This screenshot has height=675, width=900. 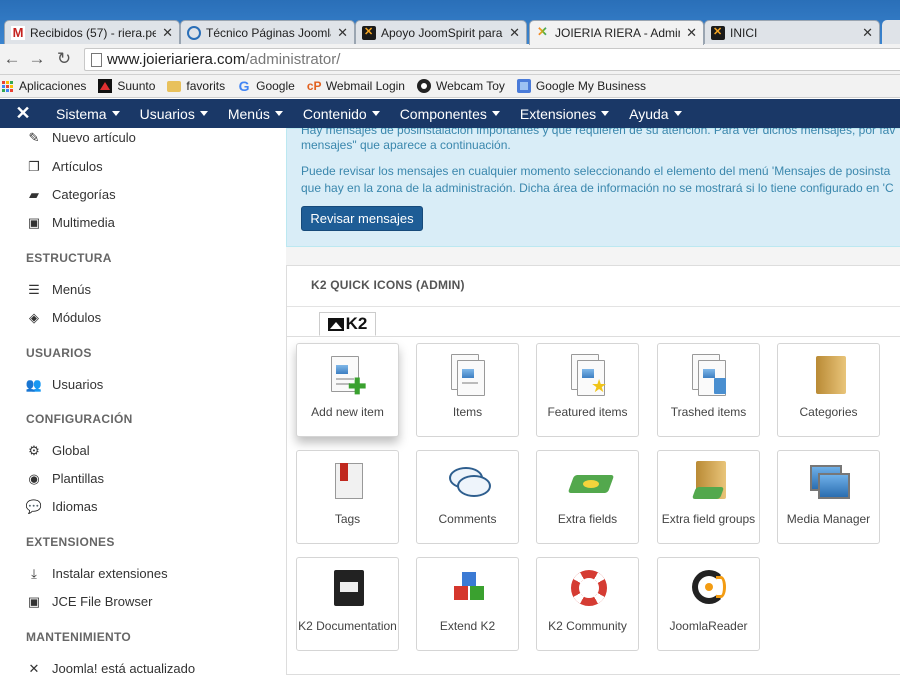 What do you see at coordinates (335, 324) in the screenshot?
I see `k2-logo-icon` at bounding box center [335, 324].